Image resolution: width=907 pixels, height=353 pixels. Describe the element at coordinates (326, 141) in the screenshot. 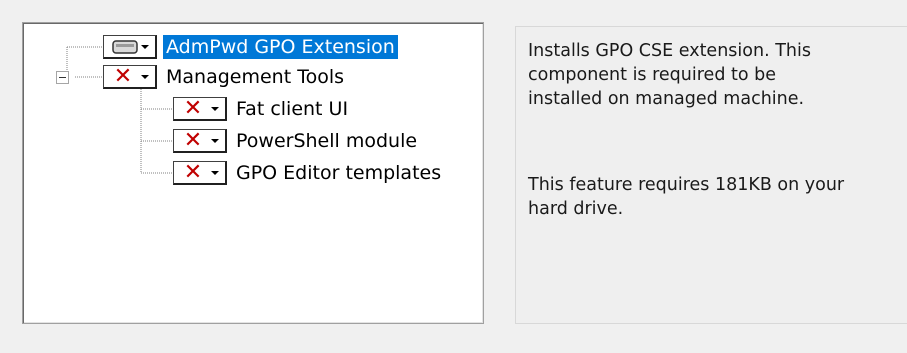

I see `tree-item-label: PowerShell module` at that location.